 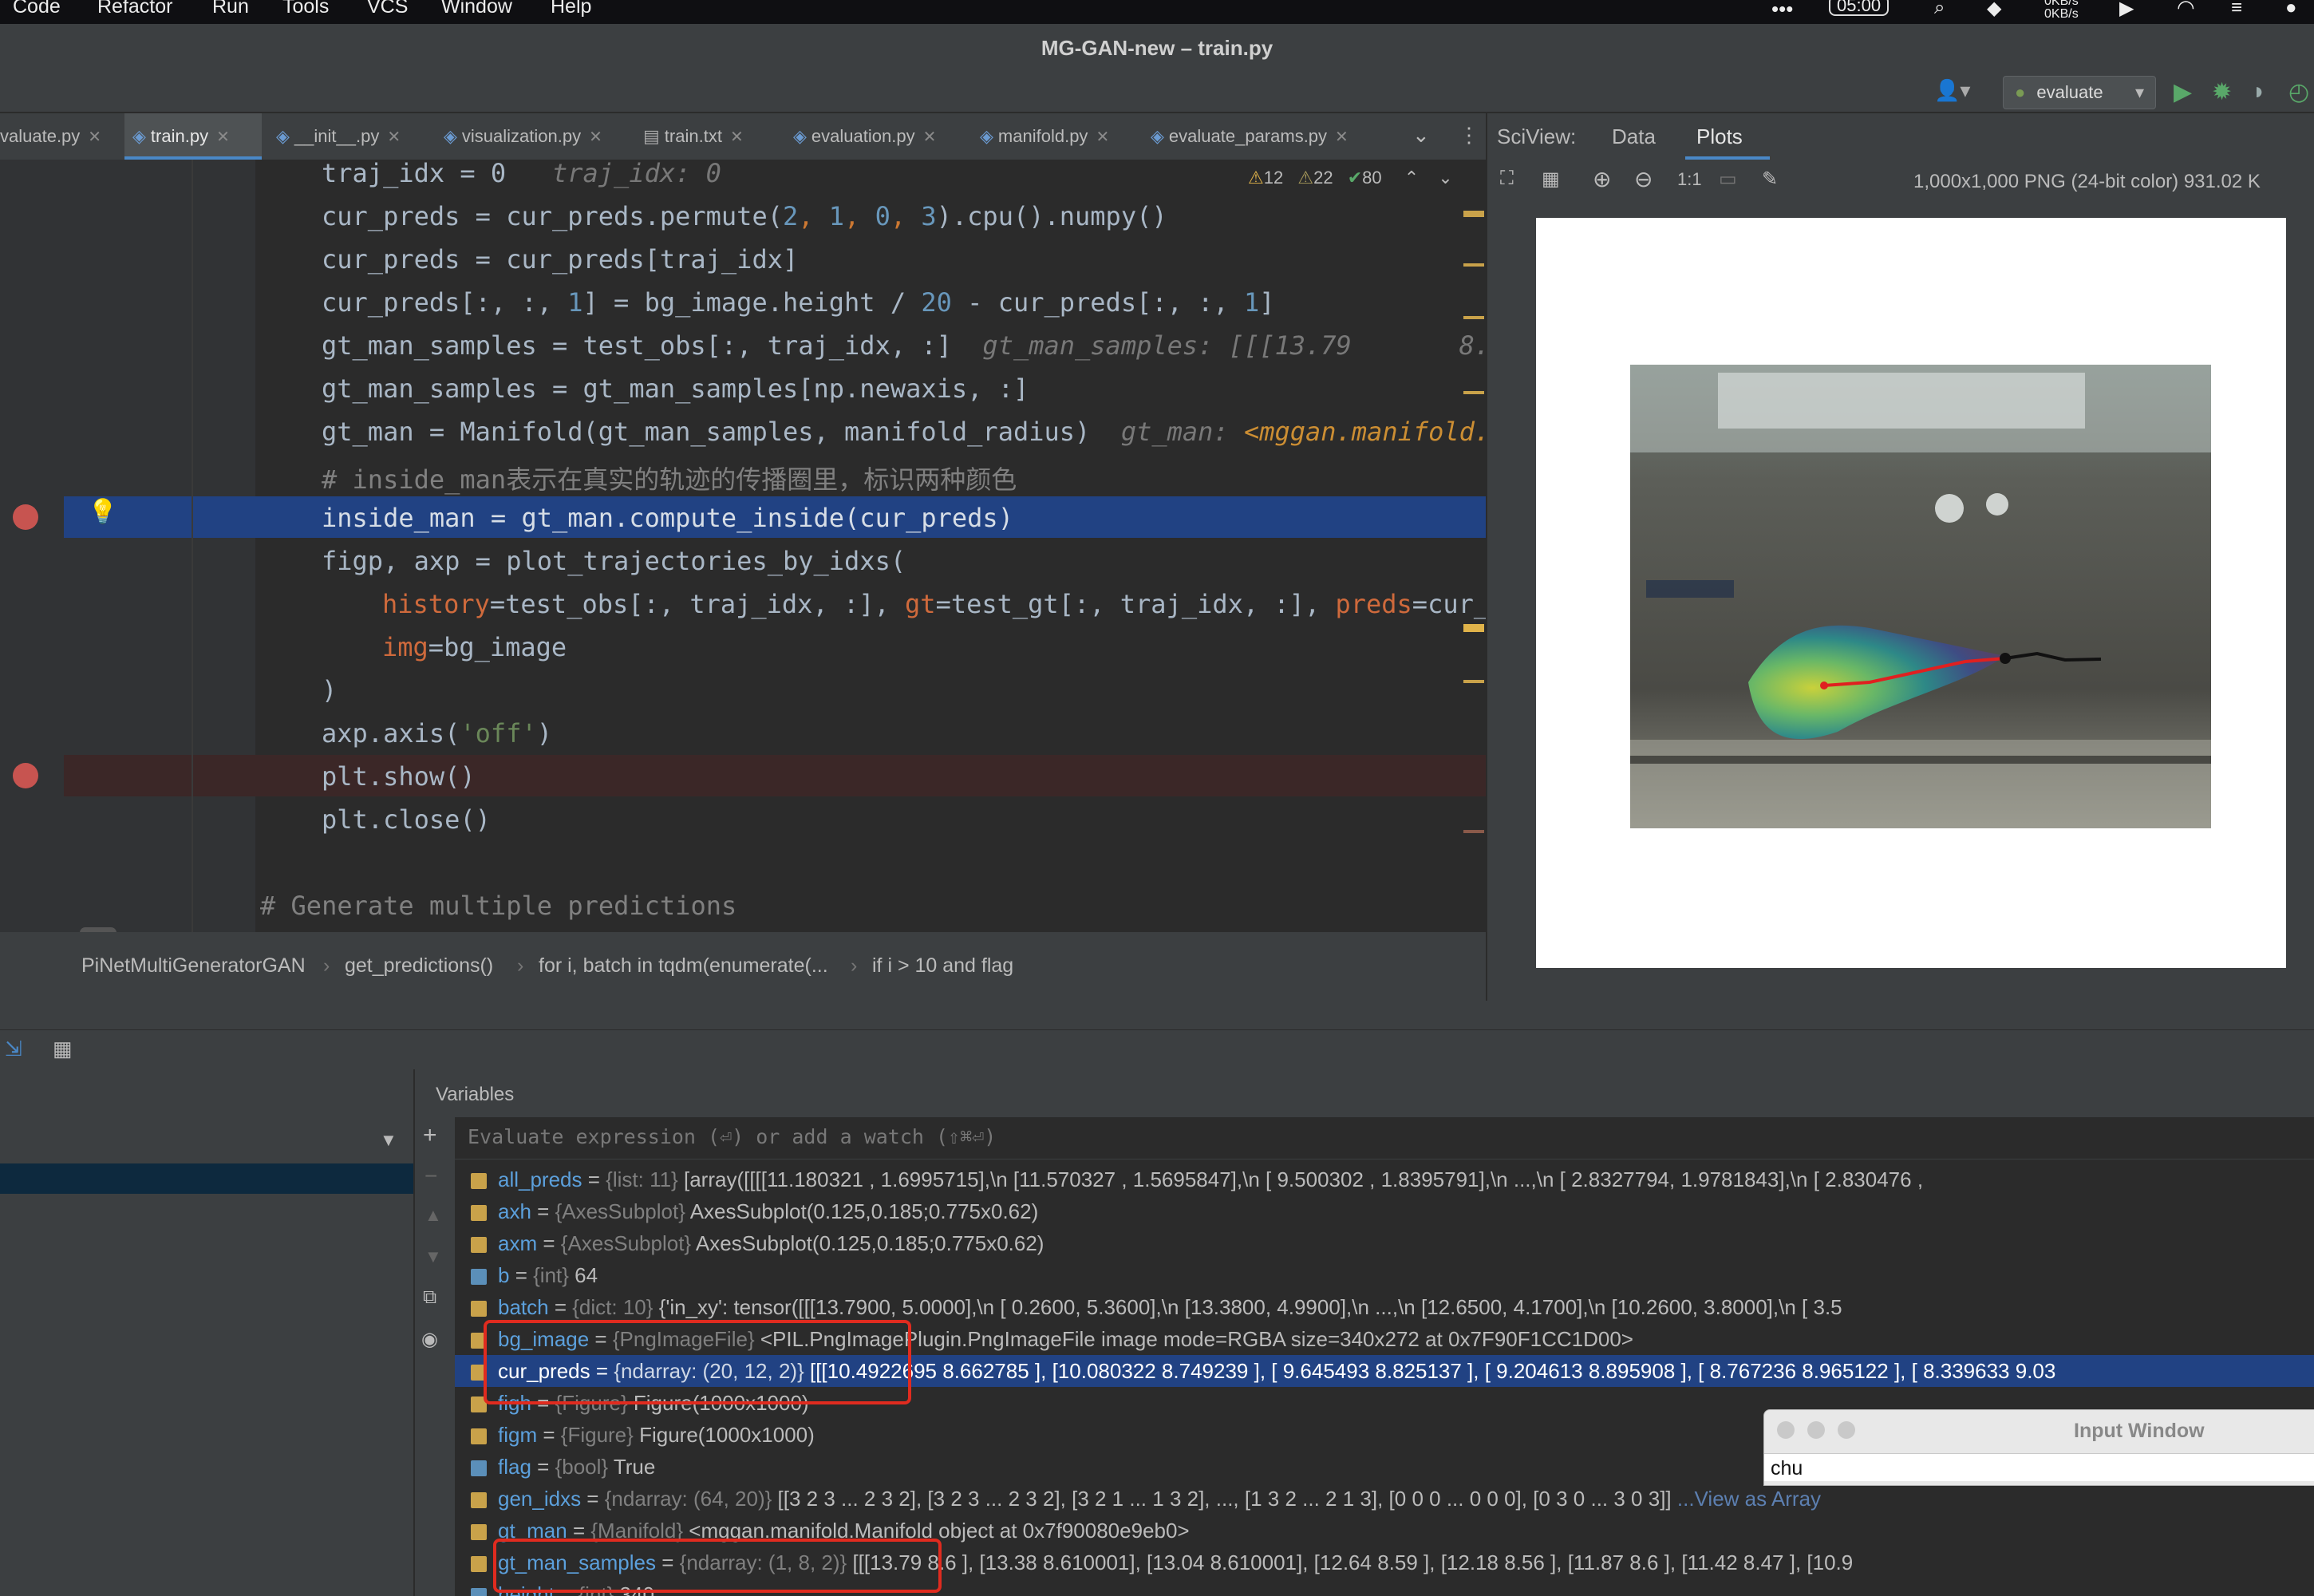 I want to click on menu-tools: Tools, so click(x=305, y=9).